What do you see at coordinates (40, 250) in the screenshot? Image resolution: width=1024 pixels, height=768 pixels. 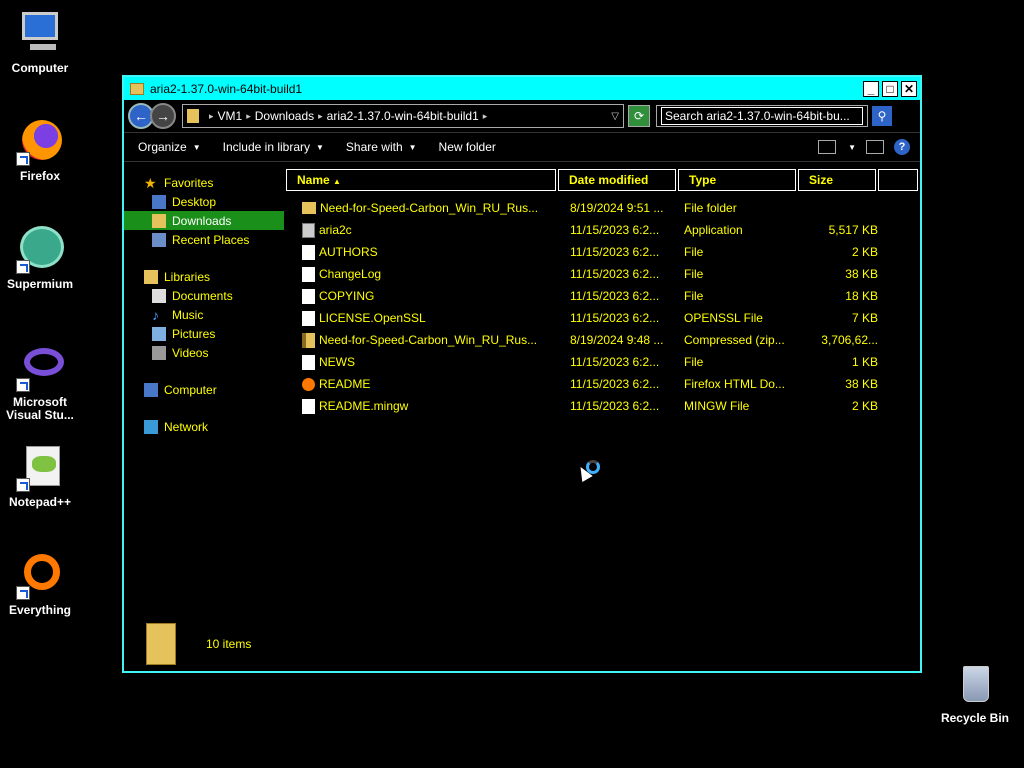 I see `supermium-icon` at bounding box center [40, 250].